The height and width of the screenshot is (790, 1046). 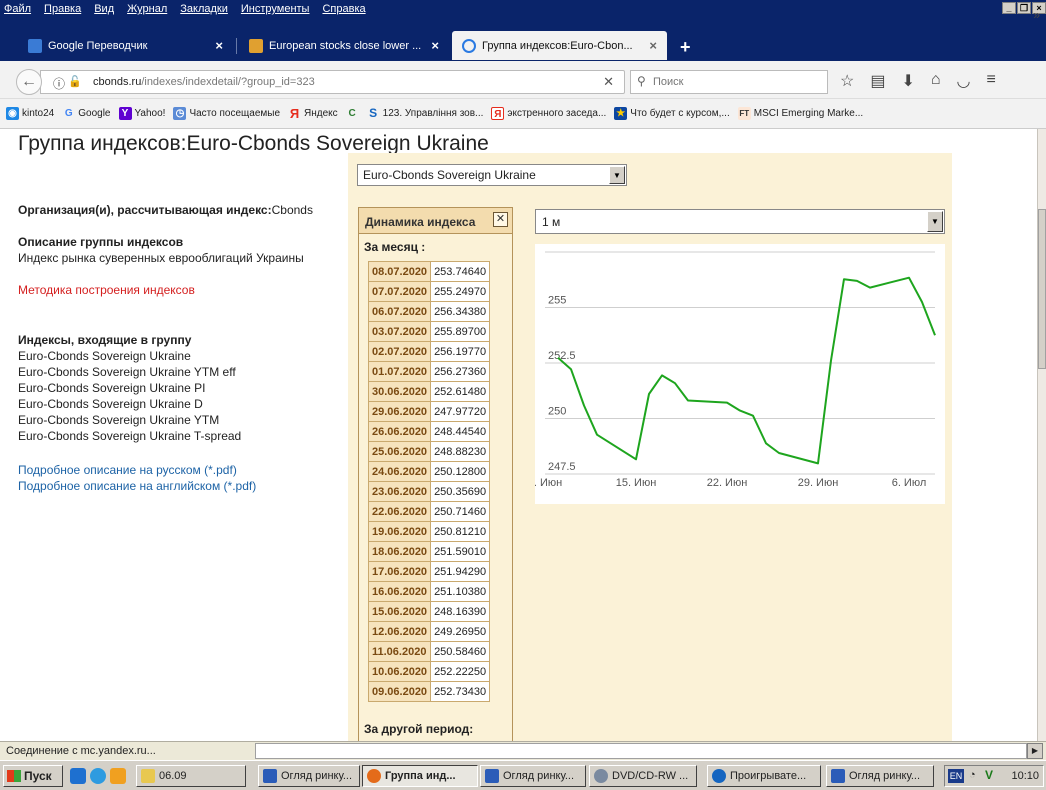 I want to click on bookmark-star-icon: ☆, so click(x=847, y=81).